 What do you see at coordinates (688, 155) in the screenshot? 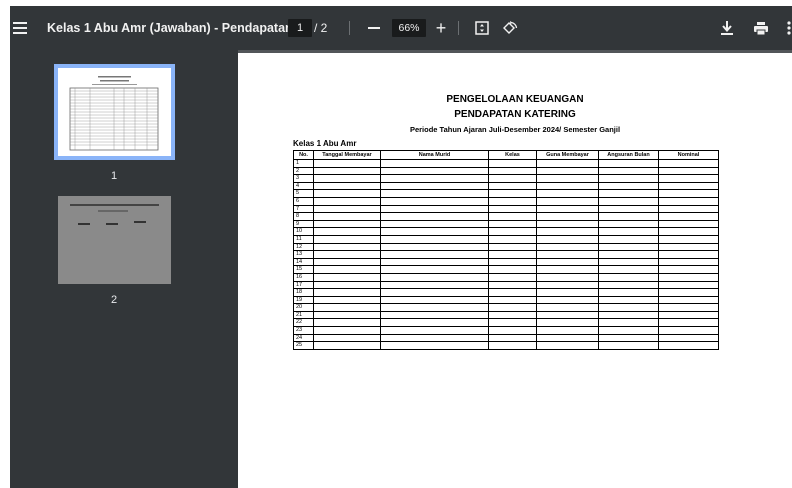
I see `column-header: Nominal` at bounding box center [688, 155].